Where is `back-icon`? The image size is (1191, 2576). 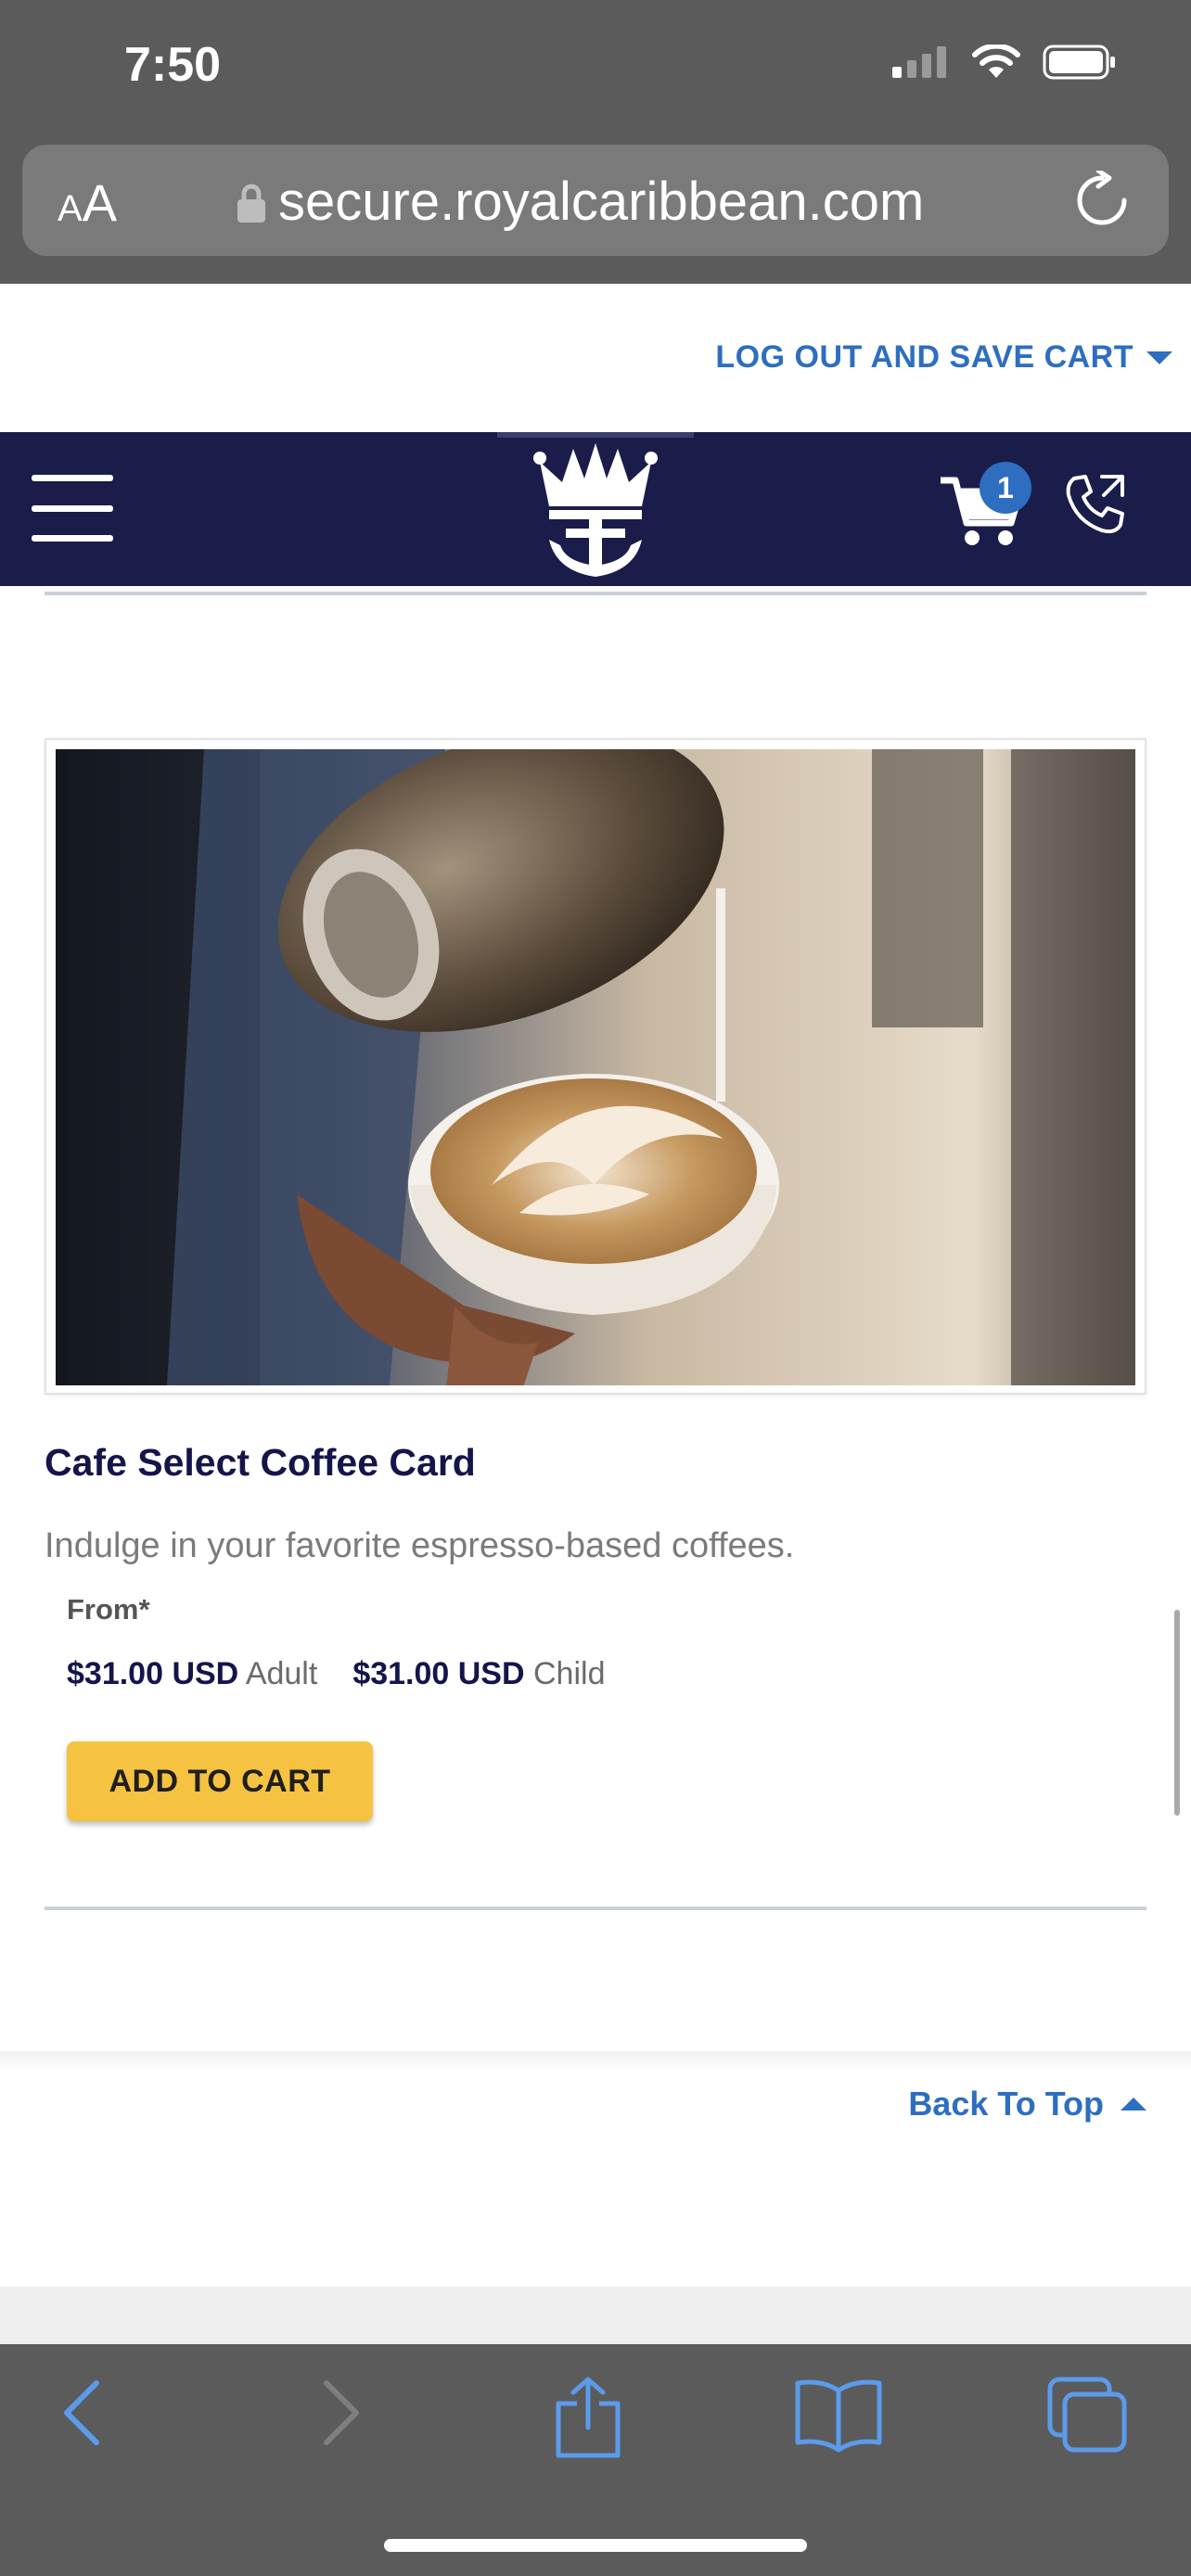
back-icon is located at coordinates (83, 2413).